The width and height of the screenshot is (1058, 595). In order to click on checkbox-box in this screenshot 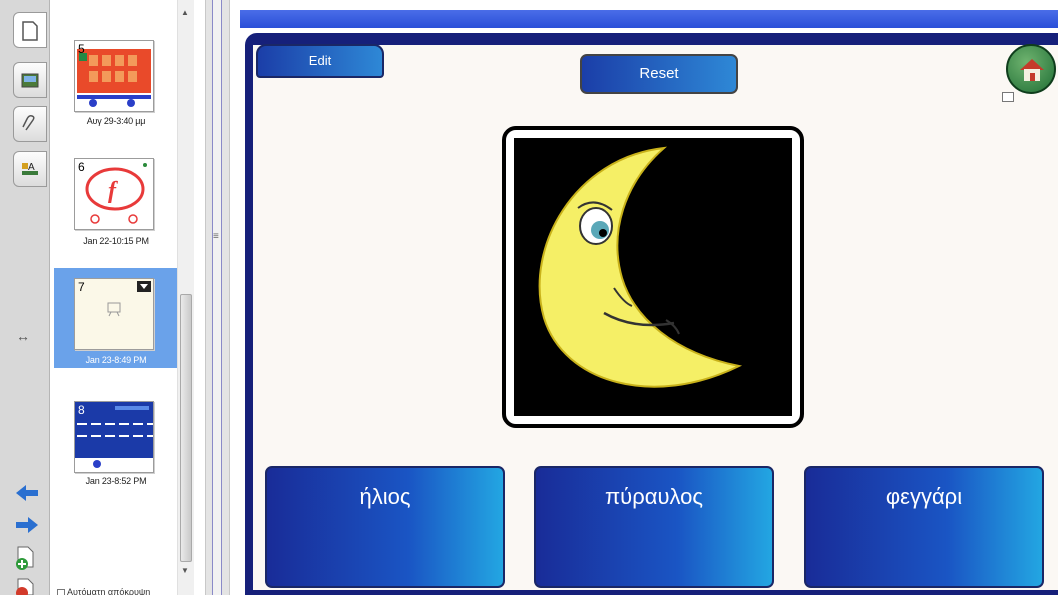, I will do `click(61, 591)`.